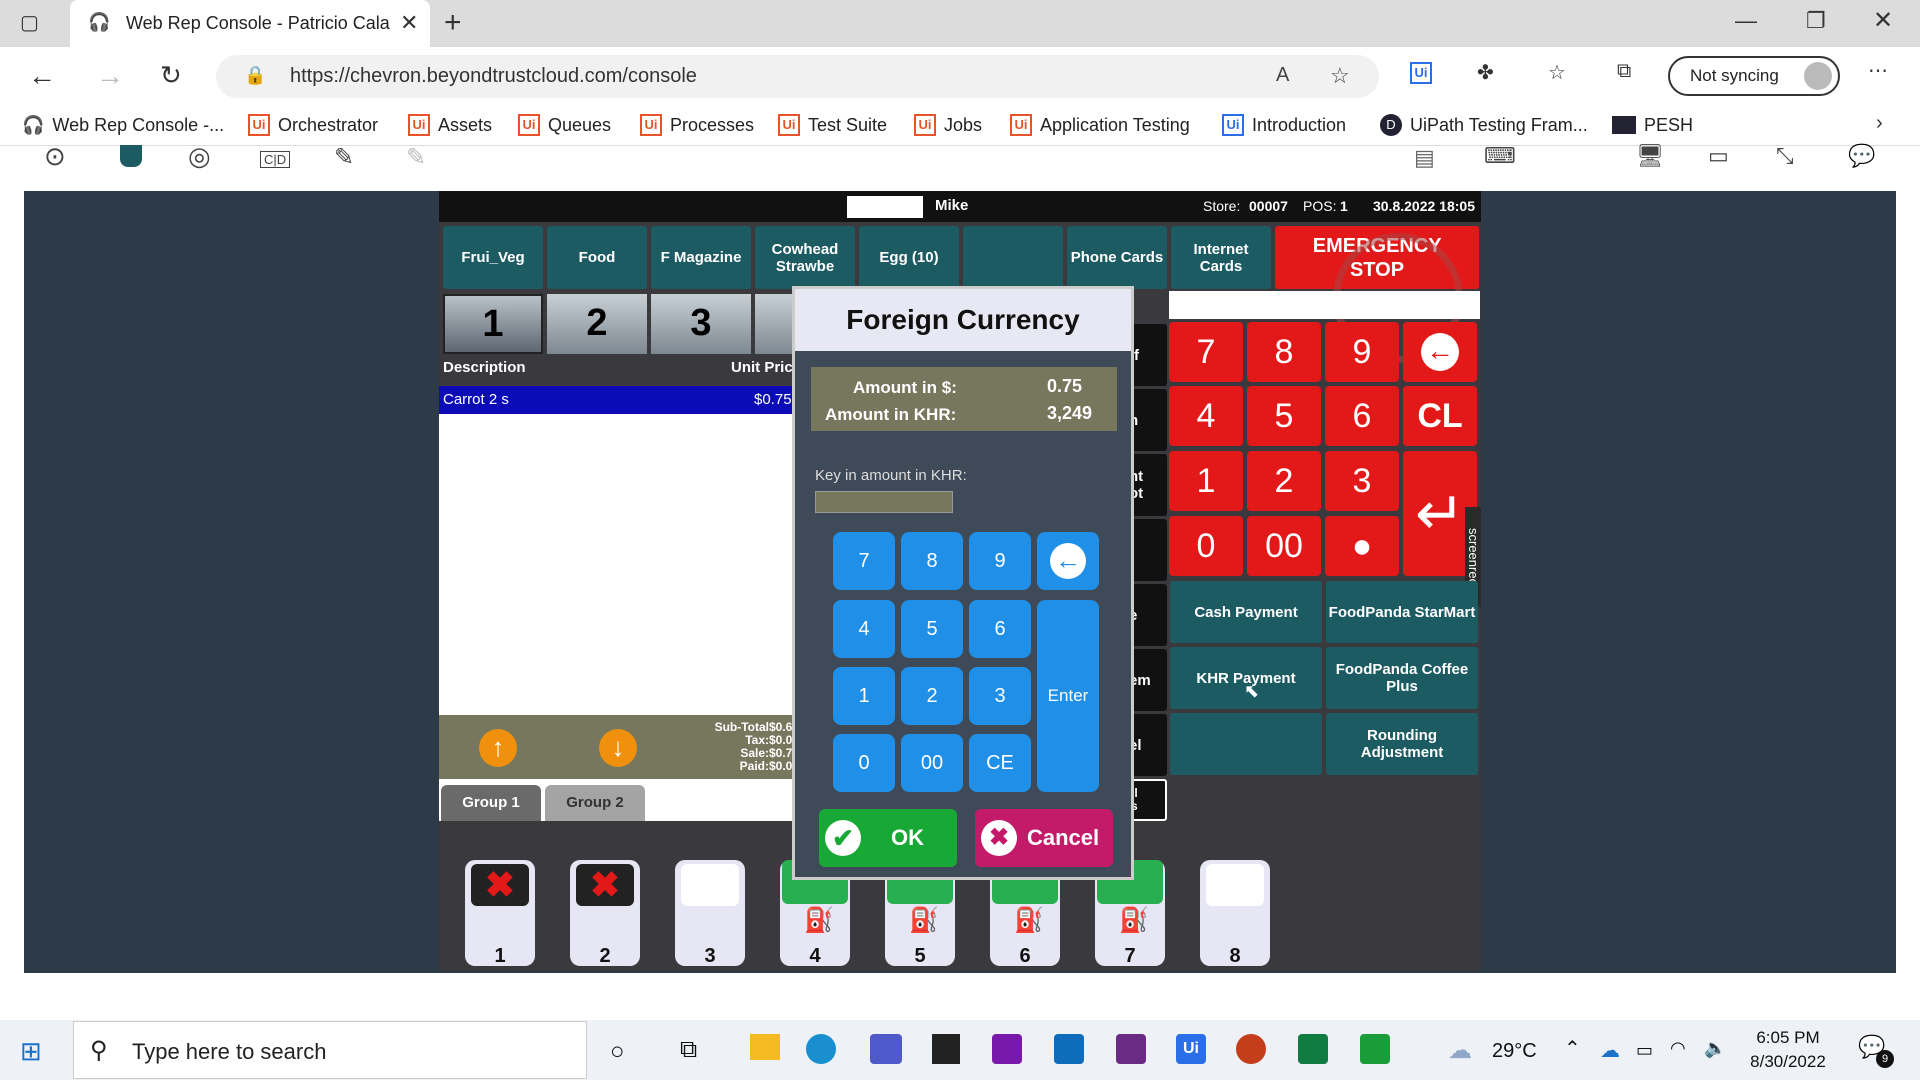 The image size is (1920, 1080). Describe the element at coordinates (1282, 75) in the screenshot. I see `read-aloud-icon: A` at that location.